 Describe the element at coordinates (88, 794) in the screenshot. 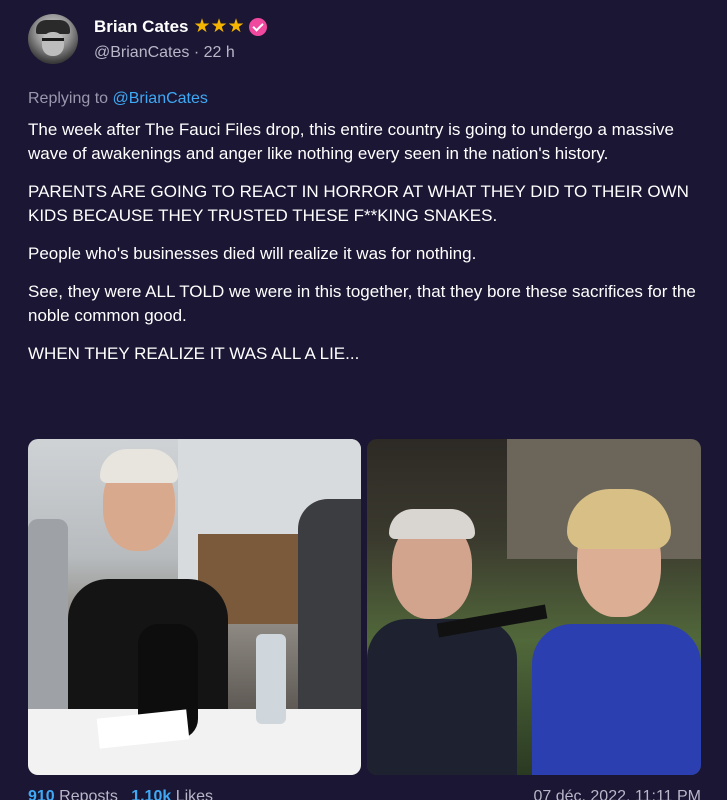

I see `reposts-label: Reposts` at that location.